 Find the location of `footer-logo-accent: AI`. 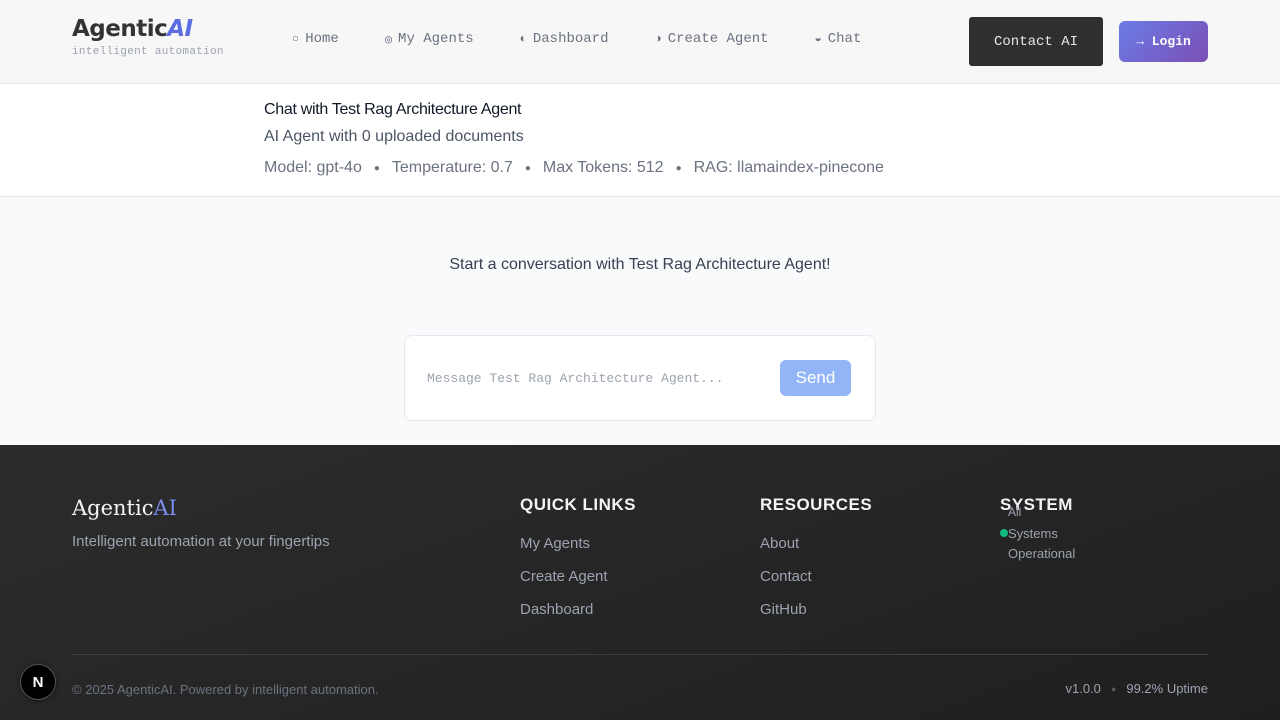

footer-logo-accent: AI is located at coordinates (165, 508).